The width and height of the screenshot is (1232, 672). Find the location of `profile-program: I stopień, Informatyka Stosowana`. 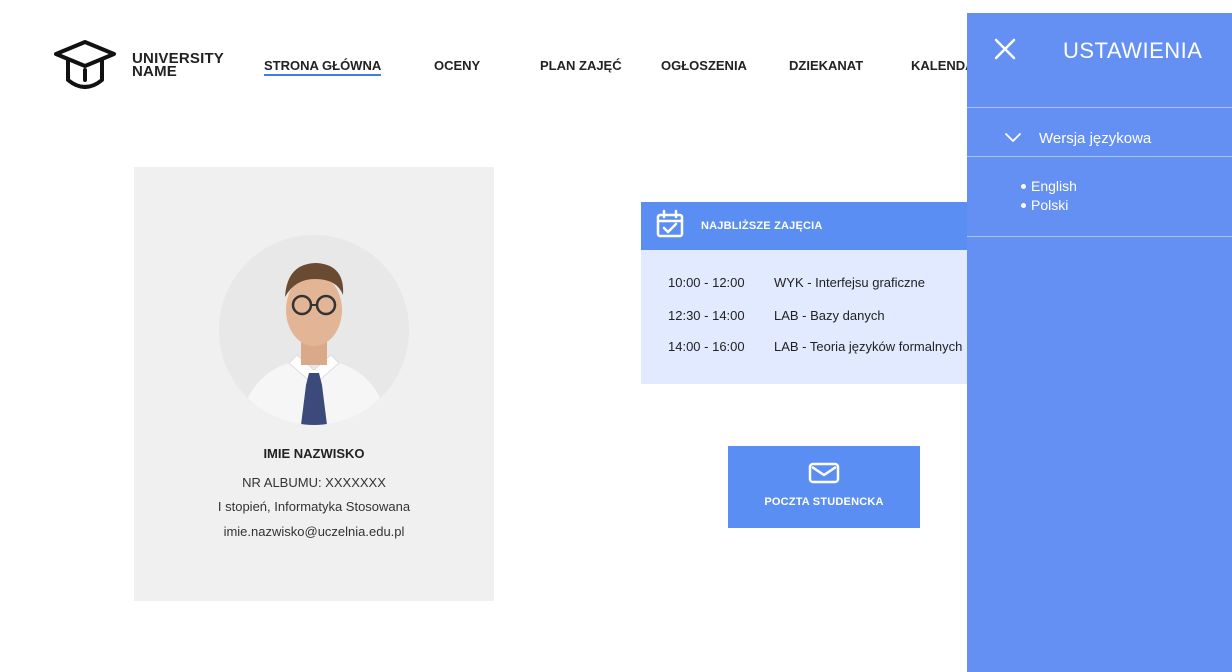

profile-program: I stopień, Informatyka Stosowana is located at coordinates (314, 506).